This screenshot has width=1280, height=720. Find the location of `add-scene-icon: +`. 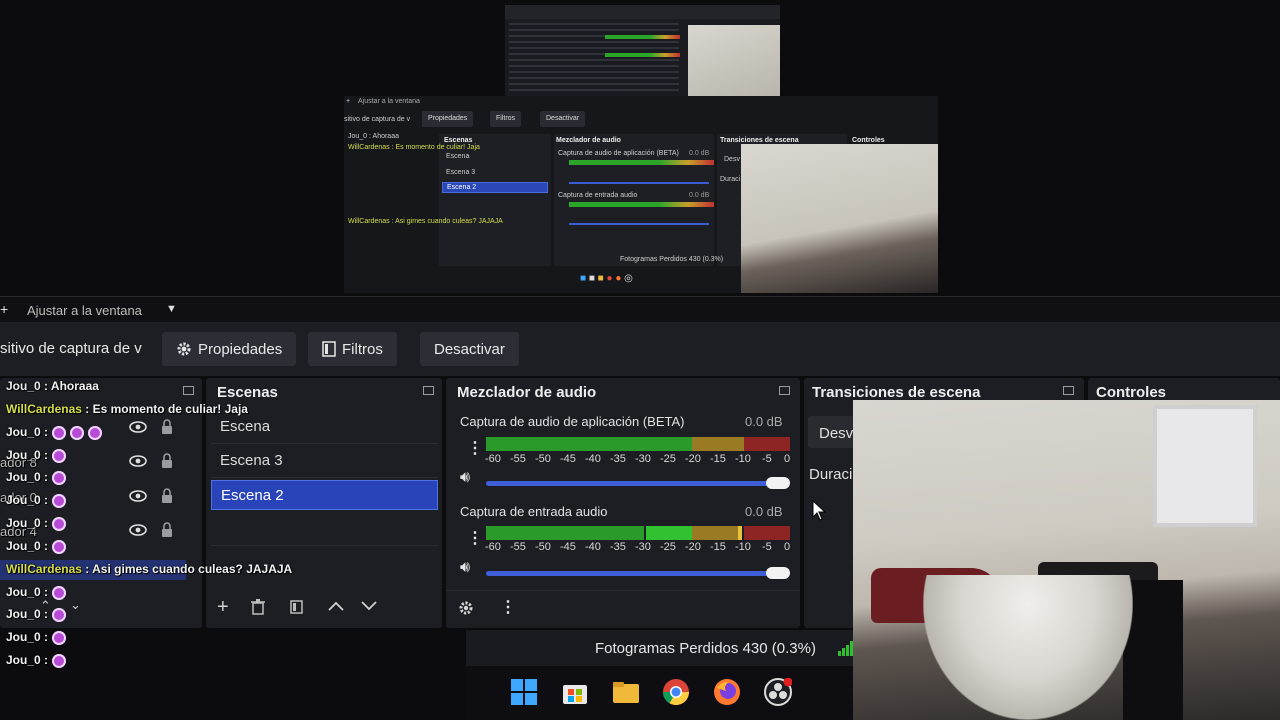

add-scene-icon: + is located at coordinates (223, 607).